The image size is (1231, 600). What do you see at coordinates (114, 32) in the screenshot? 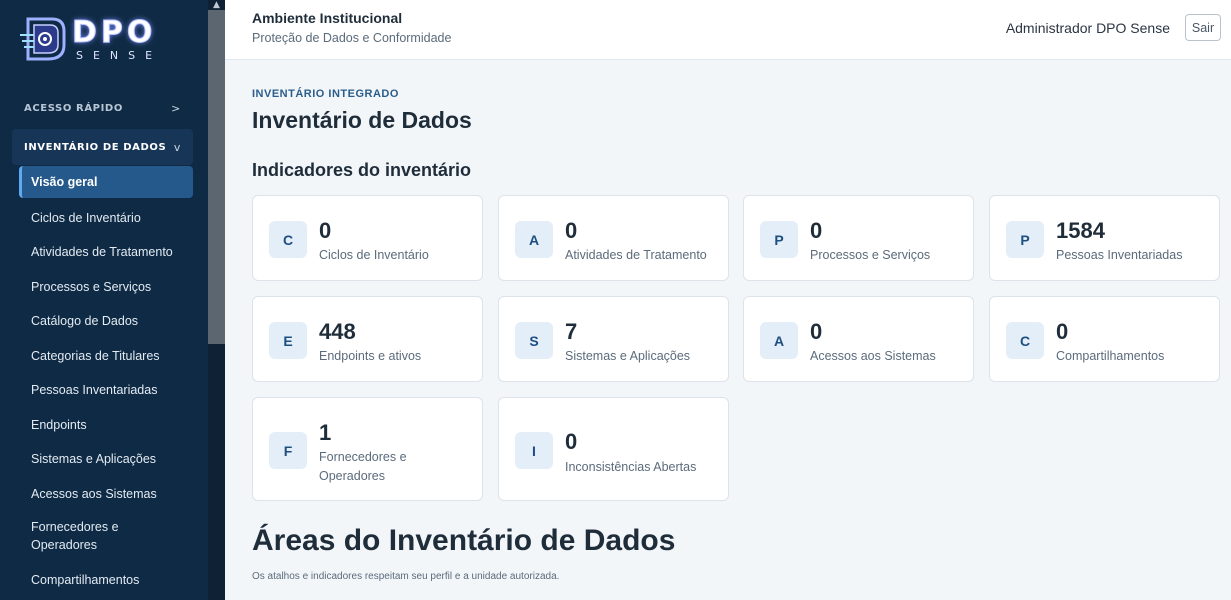
I see `brand-name: DPO` at bounding box center [114, 32].